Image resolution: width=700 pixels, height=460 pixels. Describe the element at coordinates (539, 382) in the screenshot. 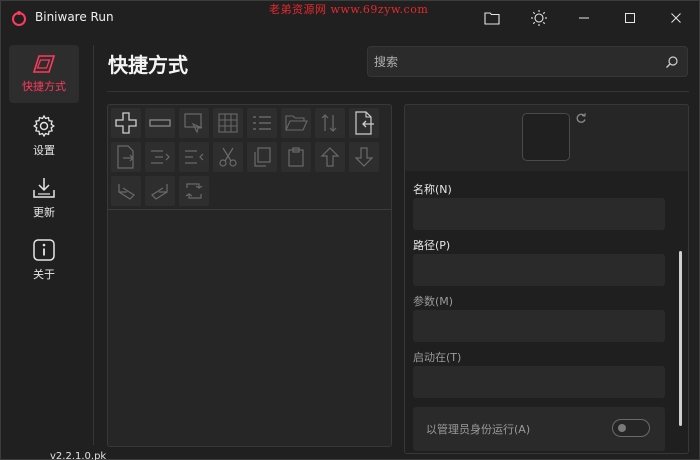

I see `startin-field` at that location.